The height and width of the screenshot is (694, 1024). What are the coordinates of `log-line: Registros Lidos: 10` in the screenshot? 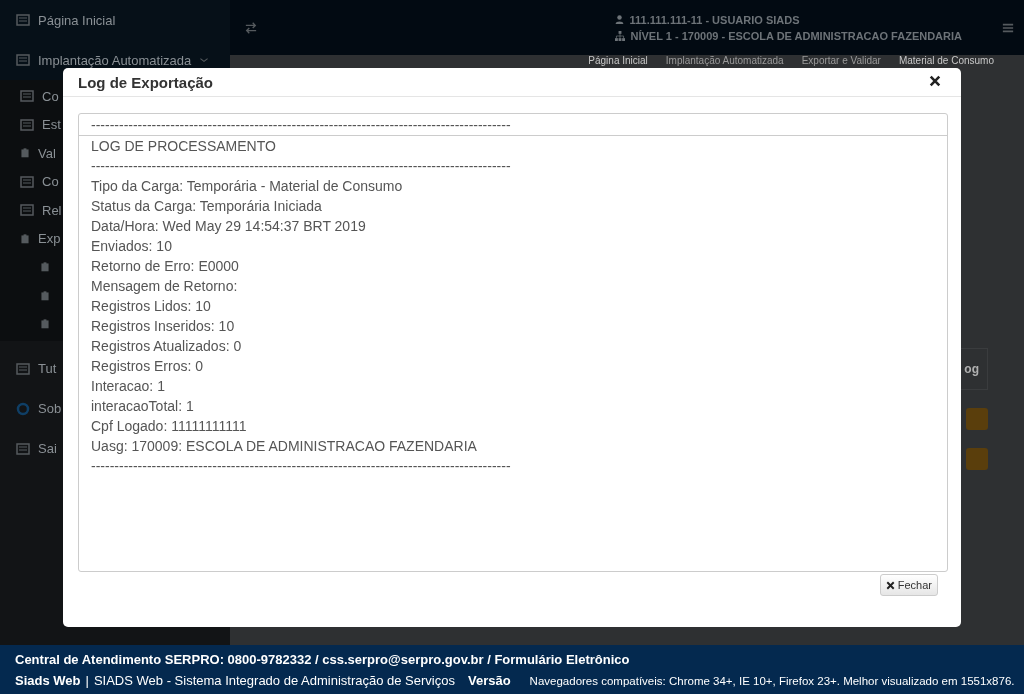 It's located at (151, 306).